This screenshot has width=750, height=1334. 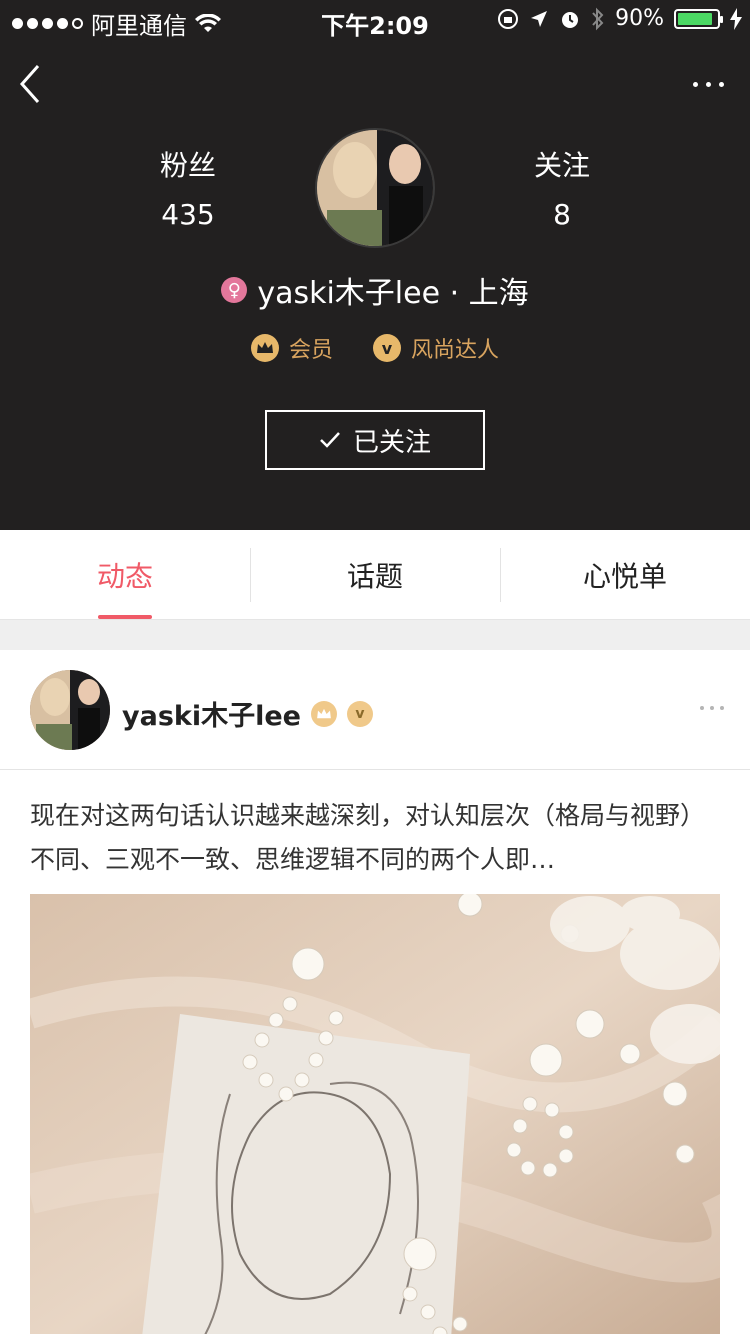 What do you see at coordinates (570, 19) in the screenshot?
I see `alarm-icon` at bounding box center [570, 19].